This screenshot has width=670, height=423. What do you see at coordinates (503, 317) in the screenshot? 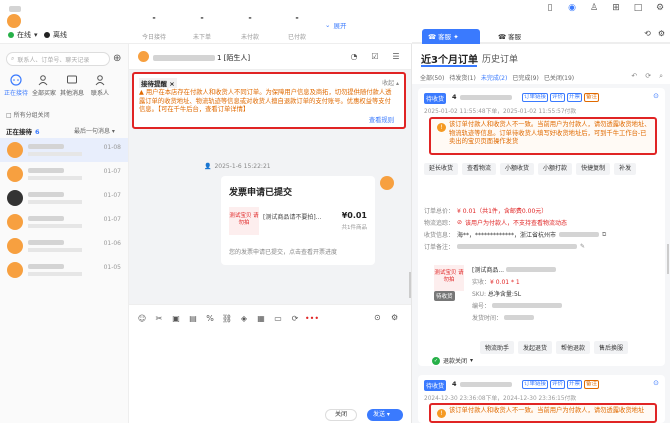
I see `product-ship-row: 发货时间：` at bounding box center [503, 317].